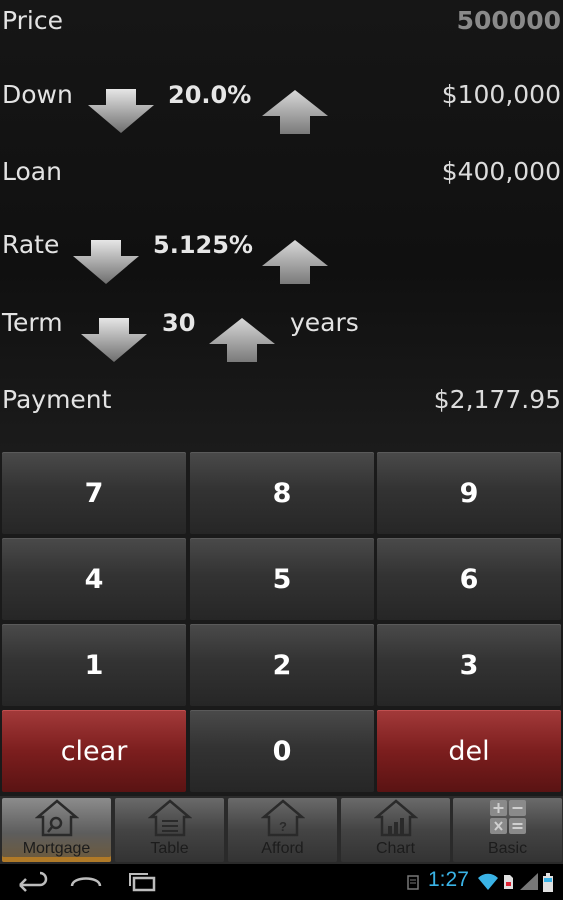  What do you see at coordinates (203, 245) in the screenshot?
I see `rate-percent: 5.125%` at bounding box center [203, 245].